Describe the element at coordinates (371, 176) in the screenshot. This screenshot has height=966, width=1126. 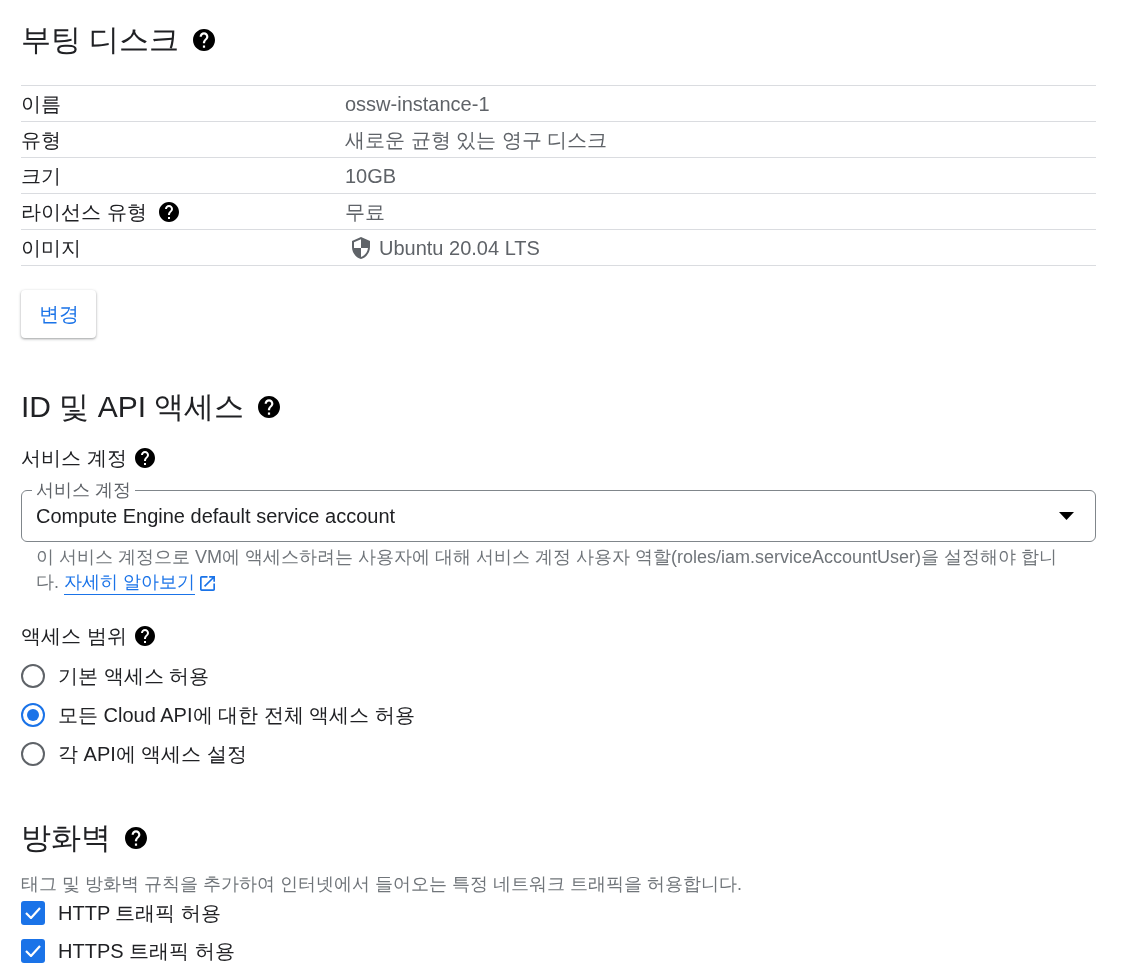
I see `row-value: 10GB` at that location.